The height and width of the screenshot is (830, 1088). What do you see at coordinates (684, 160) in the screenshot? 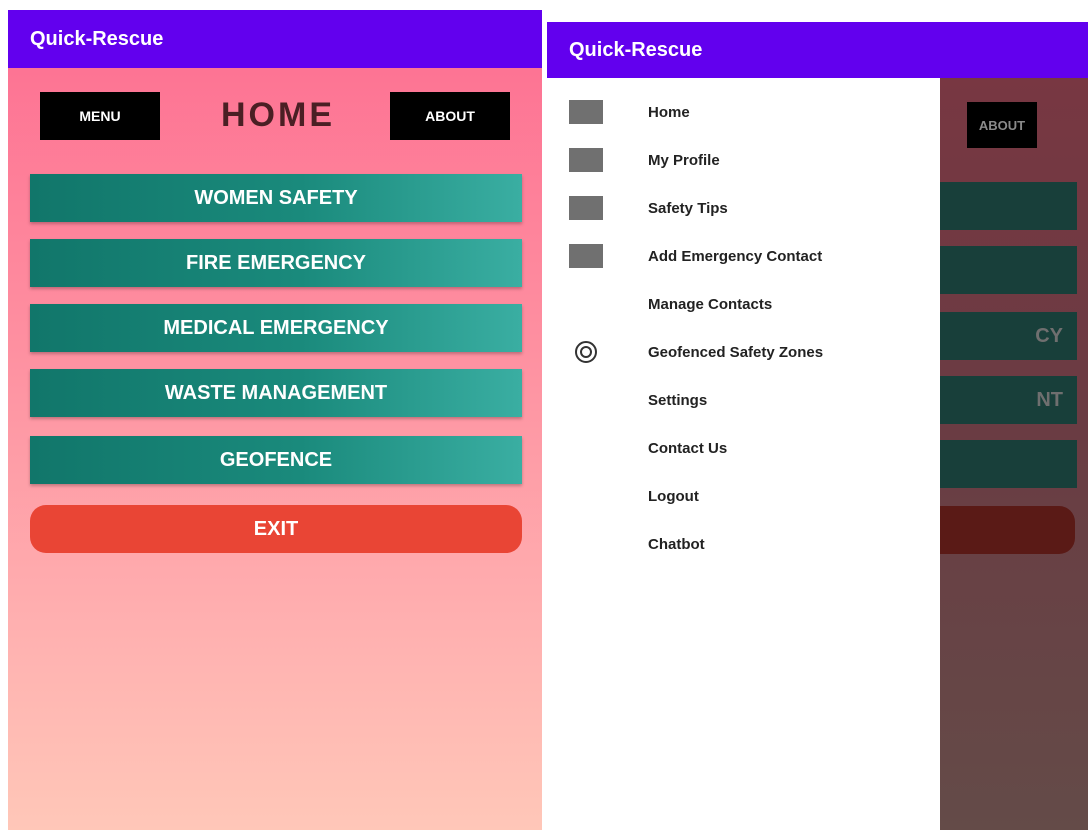
I see `drawer-item-label: My Profile` at bounding box center [684, 160].